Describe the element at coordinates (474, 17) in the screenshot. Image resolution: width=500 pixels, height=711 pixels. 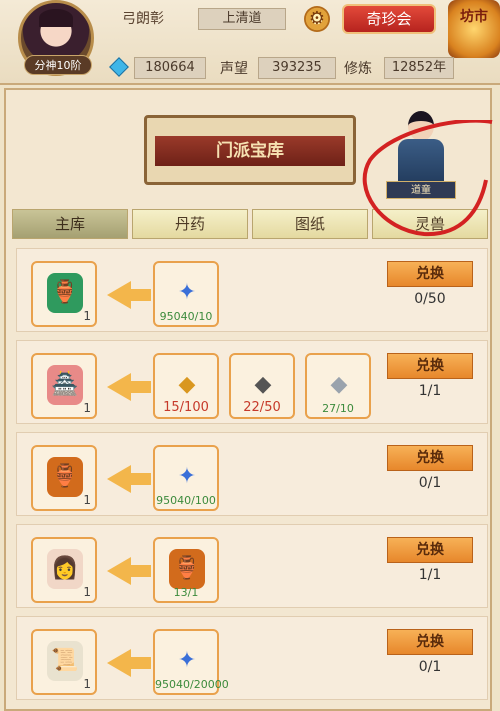
I see `market-label: 坊市` at that location.